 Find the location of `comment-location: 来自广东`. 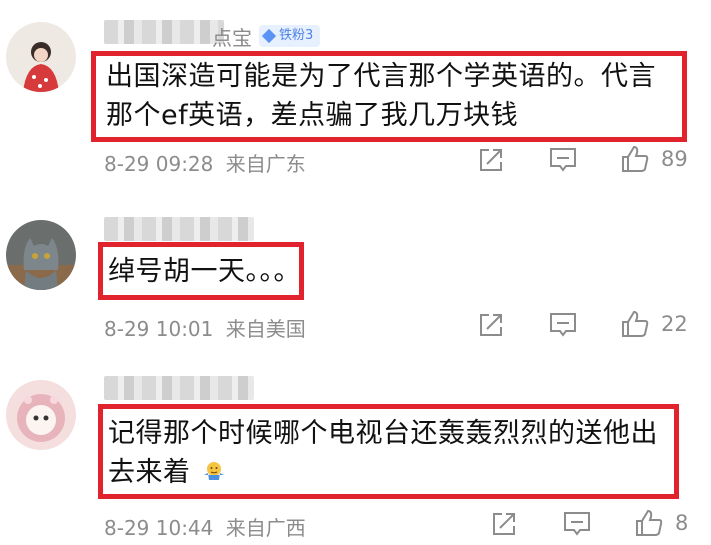

comment-location: 来自广东 is located at coordinates (265, 164).